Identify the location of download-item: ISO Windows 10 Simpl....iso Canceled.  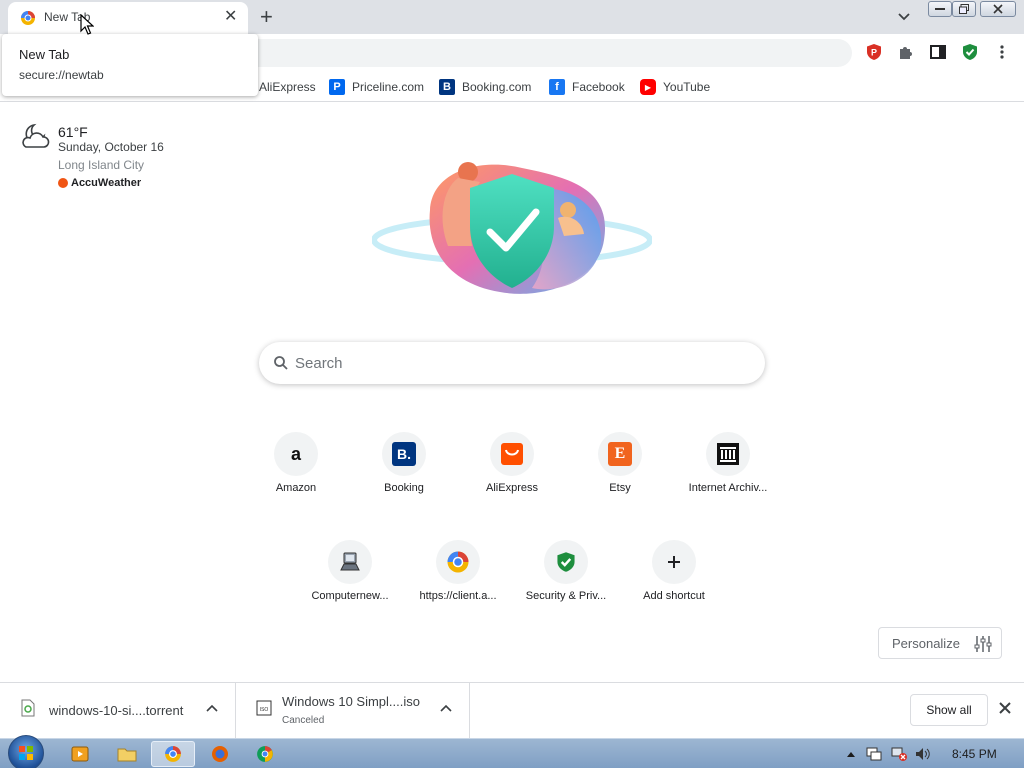
(353, 711).